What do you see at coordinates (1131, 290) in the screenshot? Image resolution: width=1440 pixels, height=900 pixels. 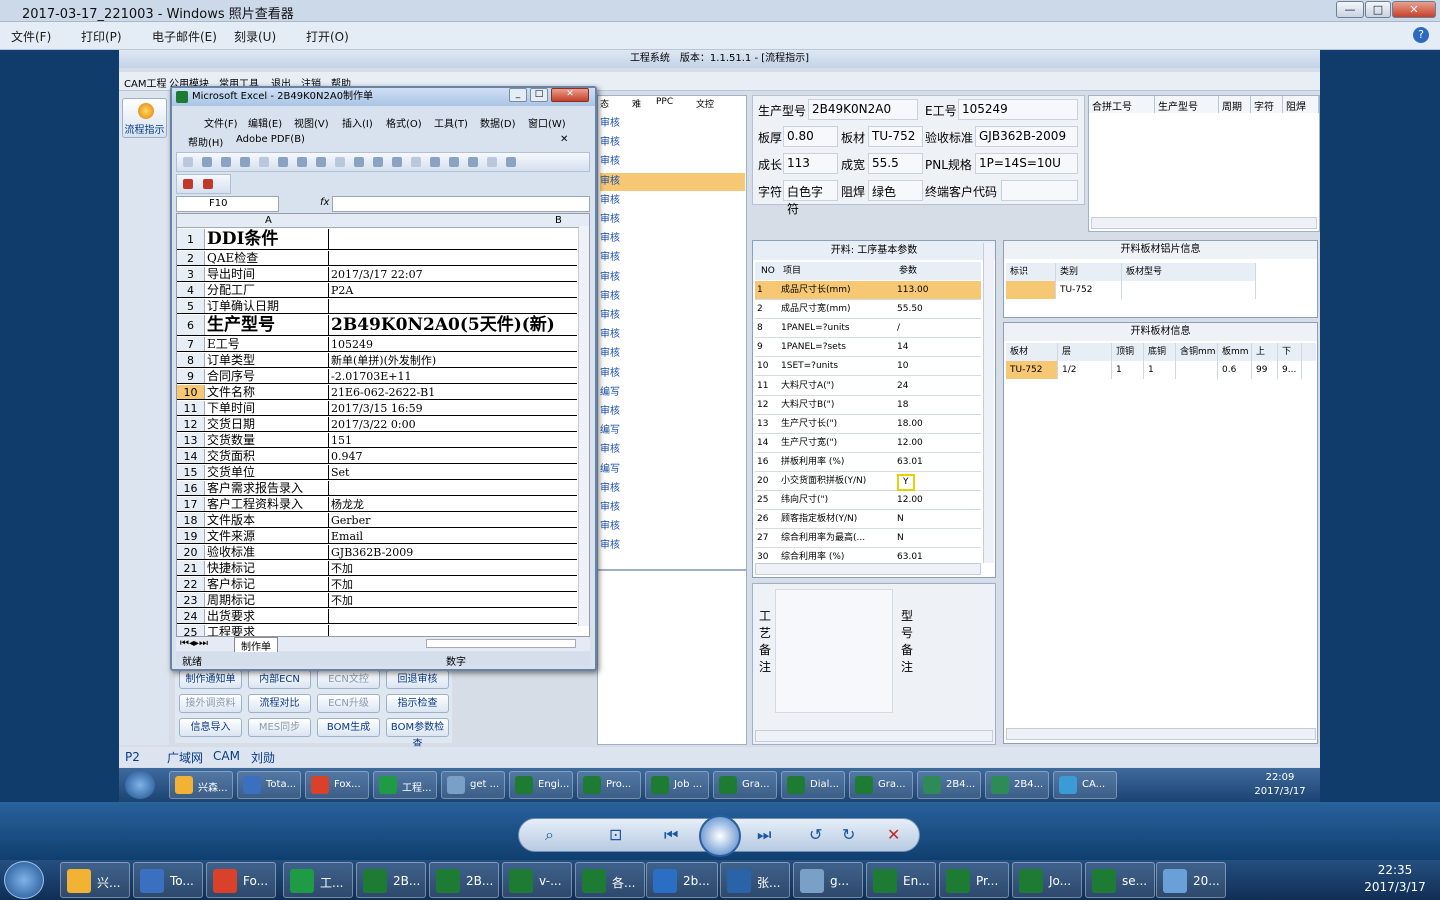 I see `lamp-row: TU-752` at bounding box center [1131, 290].